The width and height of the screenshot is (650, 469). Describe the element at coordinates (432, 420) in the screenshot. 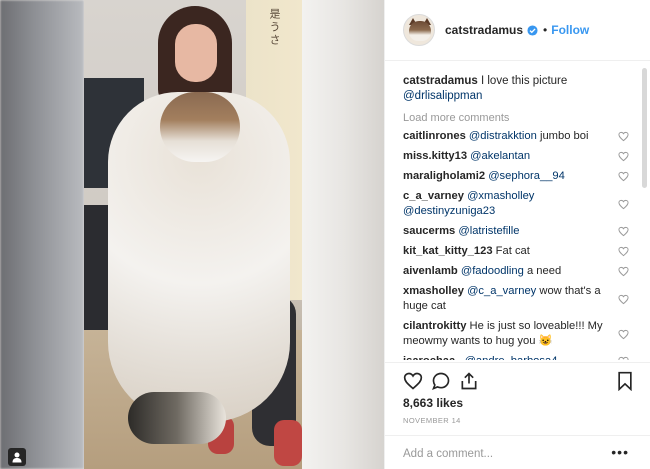

I see `post-date: NOVEMBER 14` at that location.